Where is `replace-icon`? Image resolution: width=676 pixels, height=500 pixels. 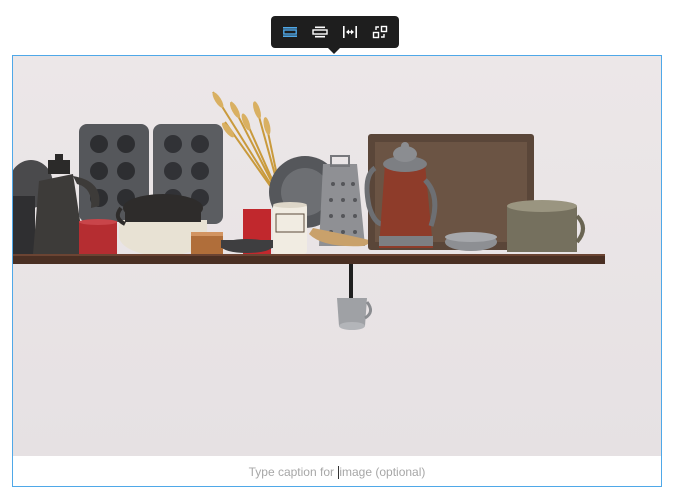
replace-icon is located at coordinates (380, 32).